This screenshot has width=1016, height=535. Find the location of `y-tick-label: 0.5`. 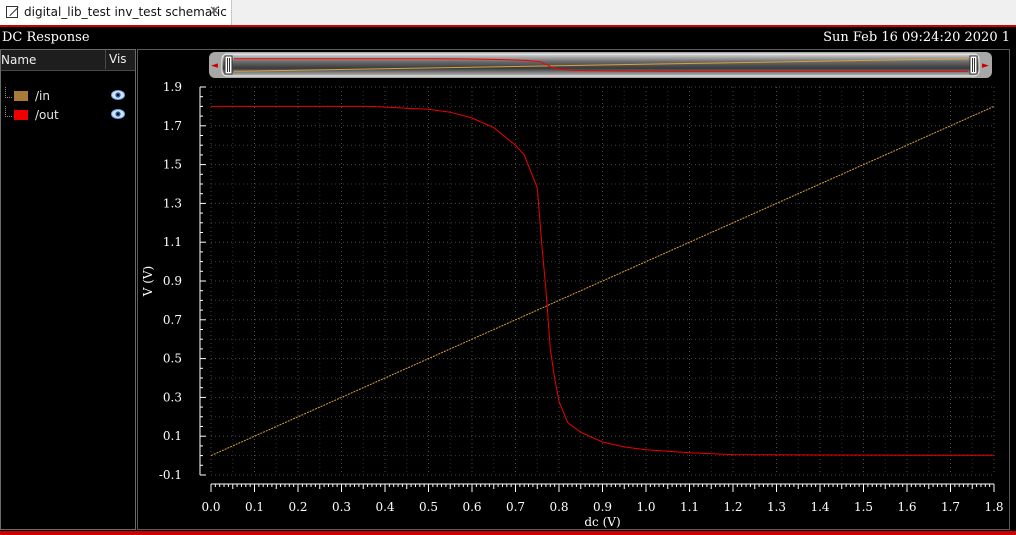

y-tick-label: 0.5 is located at coordinates (172, 359).